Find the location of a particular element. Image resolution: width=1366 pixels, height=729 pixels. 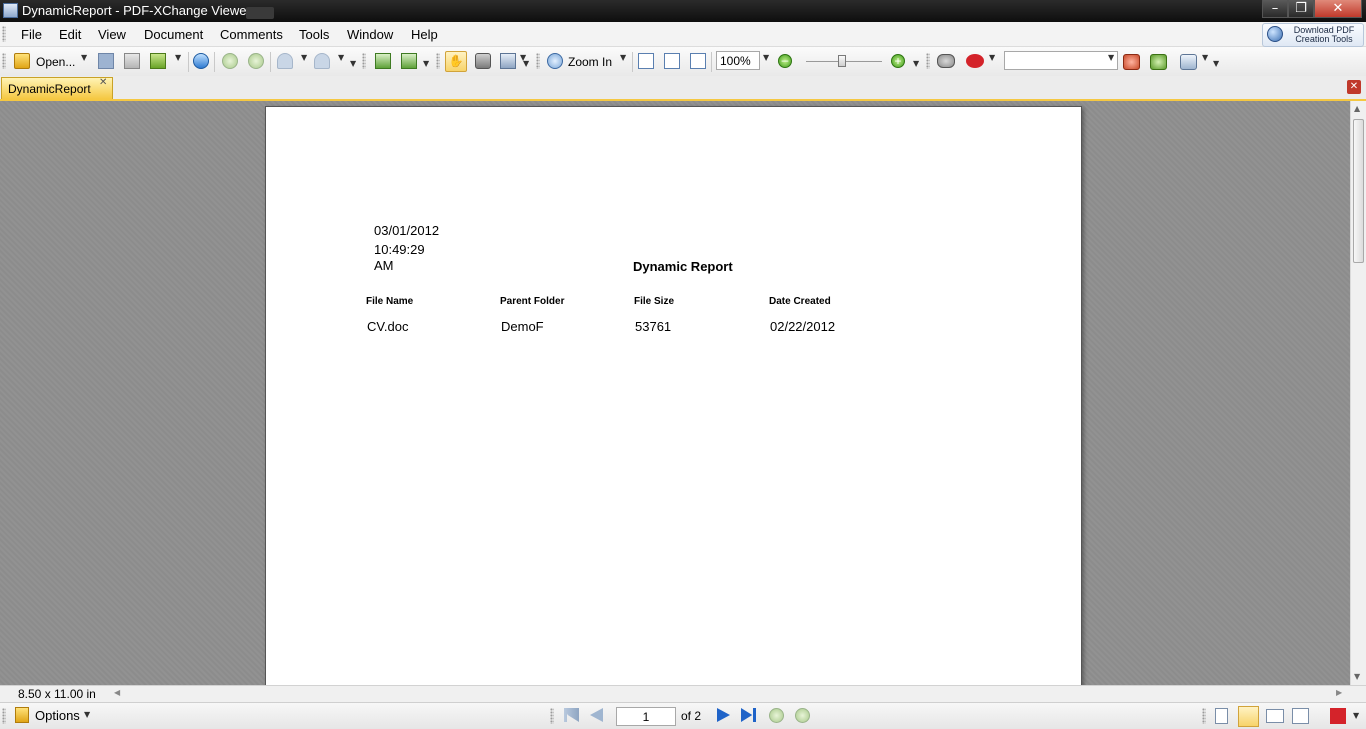

download-button-label: Download PDF Creation Tools is located at coordinates (1324, 35).